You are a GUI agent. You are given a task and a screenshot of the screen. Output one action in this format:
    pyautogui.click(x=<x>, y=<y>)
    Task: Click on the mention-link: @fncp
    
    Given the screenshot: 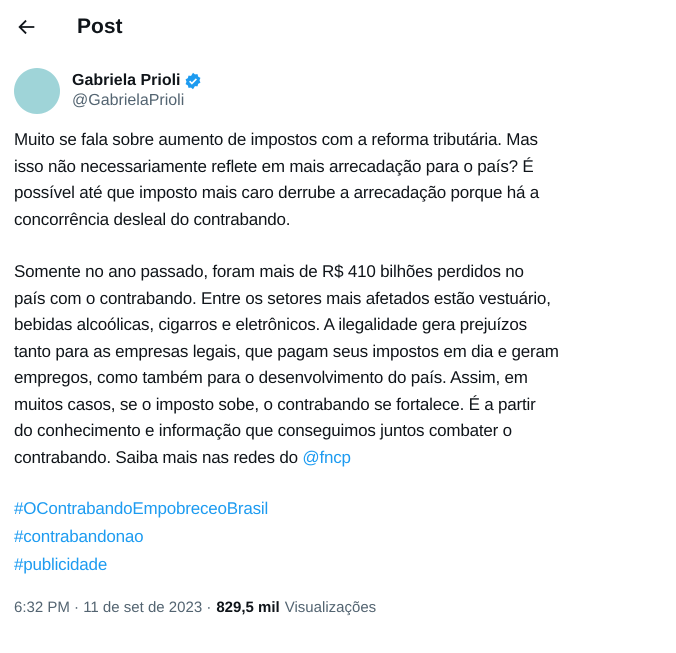 What is the action you would take?
    pyautogui.click(x=326, y=457)
    